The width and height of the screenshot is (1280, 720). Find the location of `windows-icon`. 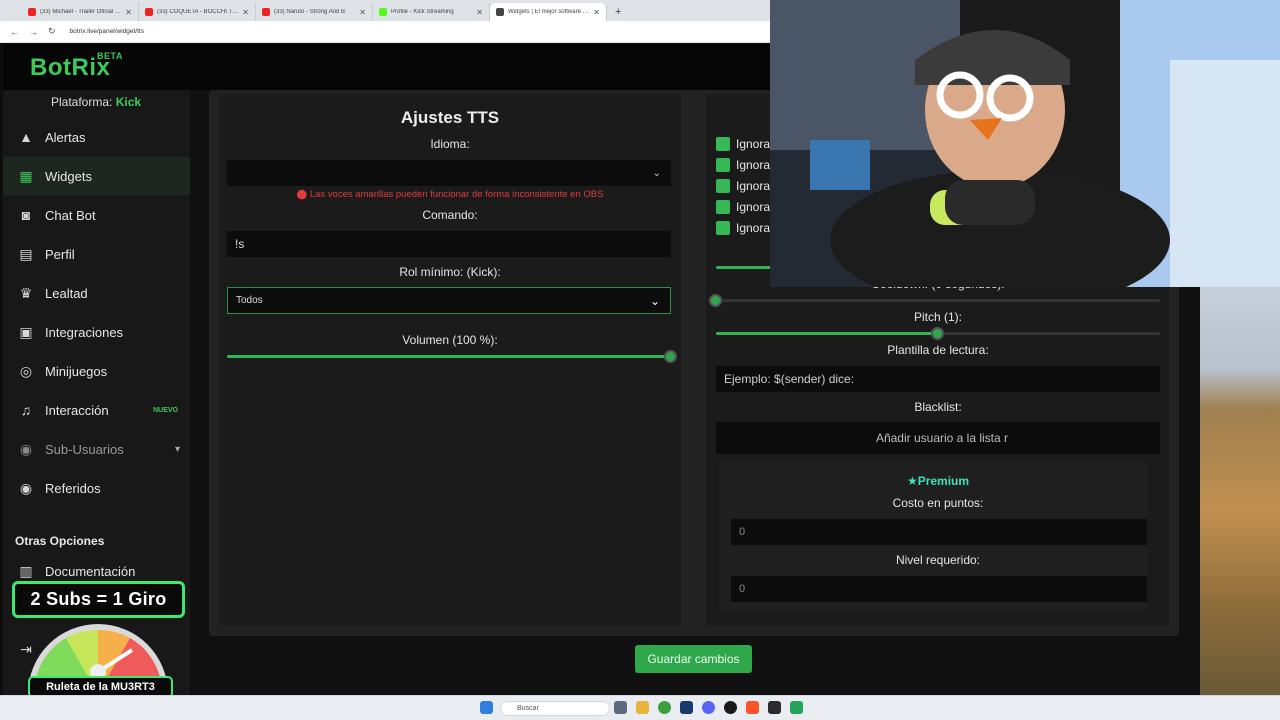

windows-icon is located at coordinates (486, 707).